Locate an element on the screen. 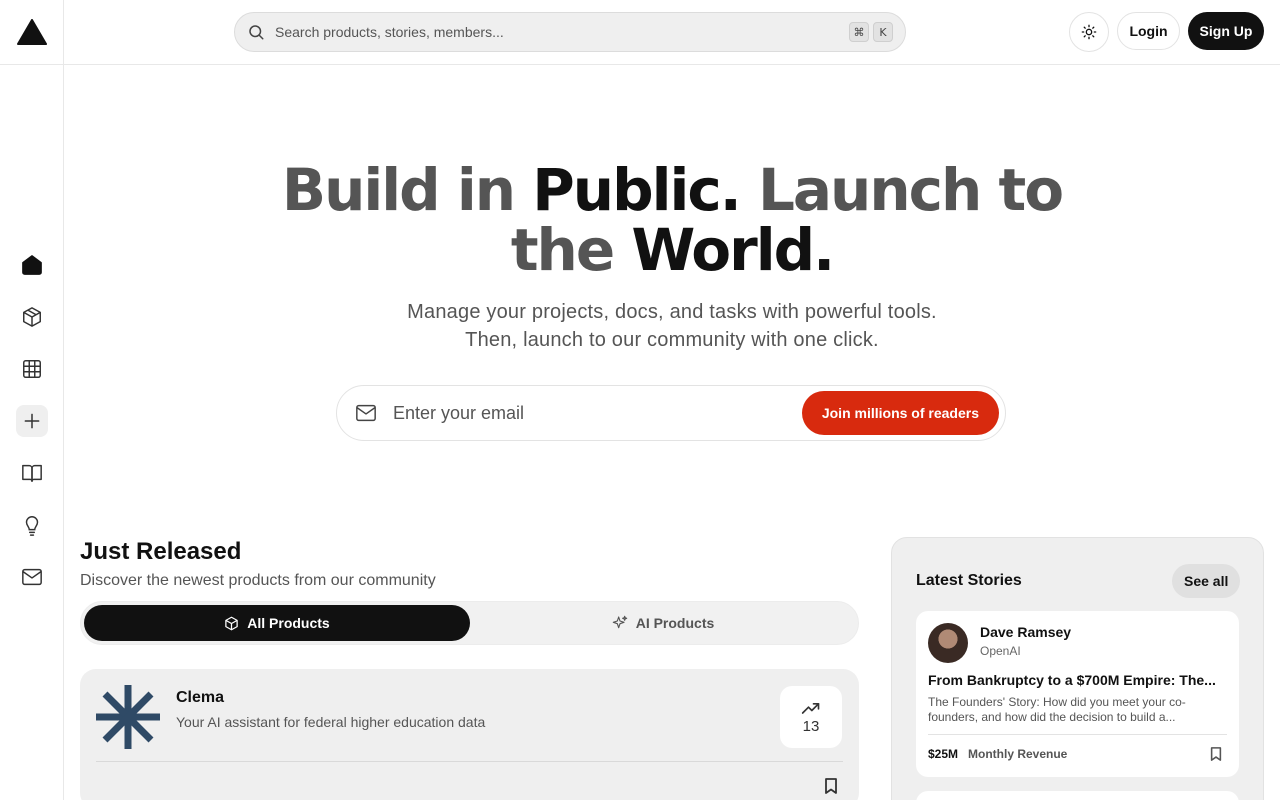  avatar is located at coordinates (948, 643).